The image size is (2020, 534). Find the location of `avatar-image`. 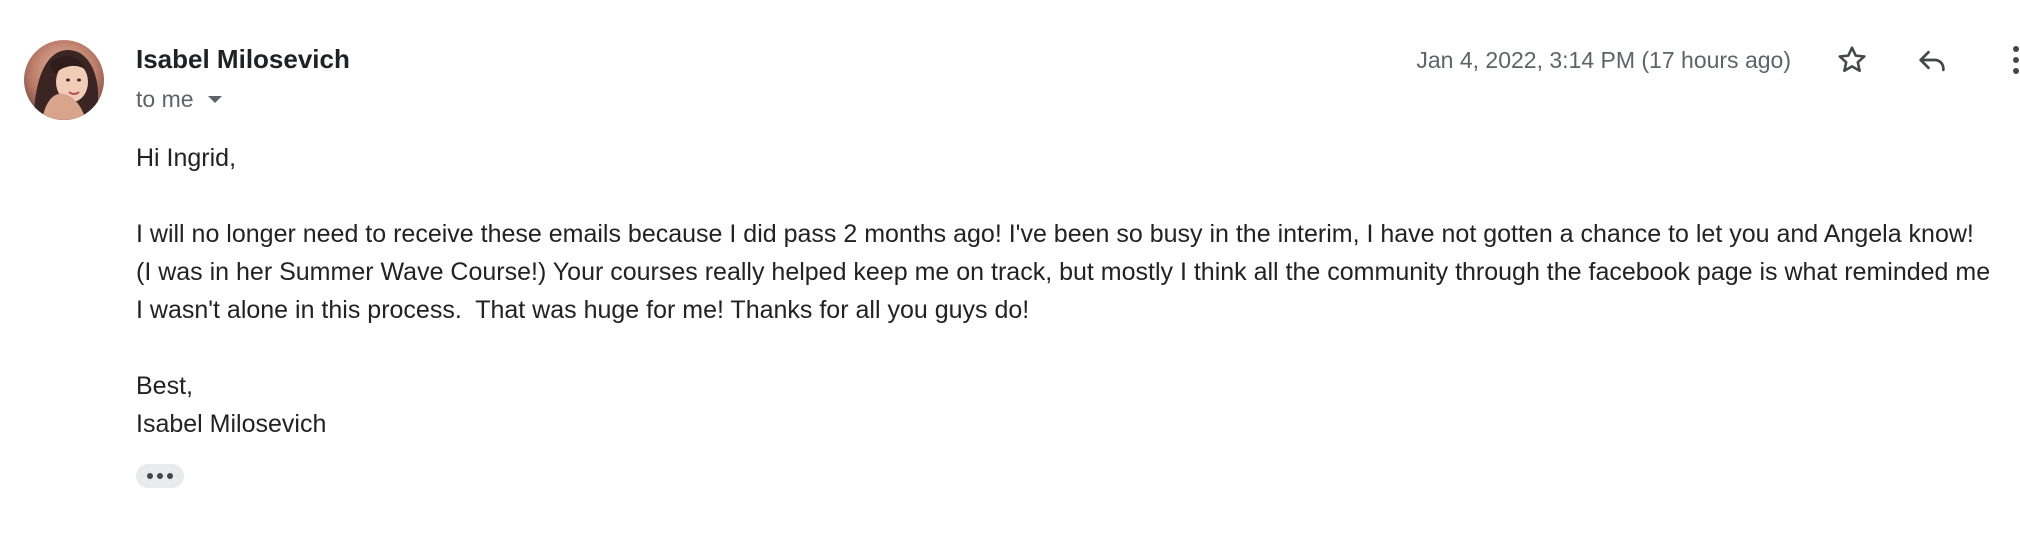

avatar-image is located at coordinates (64, 80).